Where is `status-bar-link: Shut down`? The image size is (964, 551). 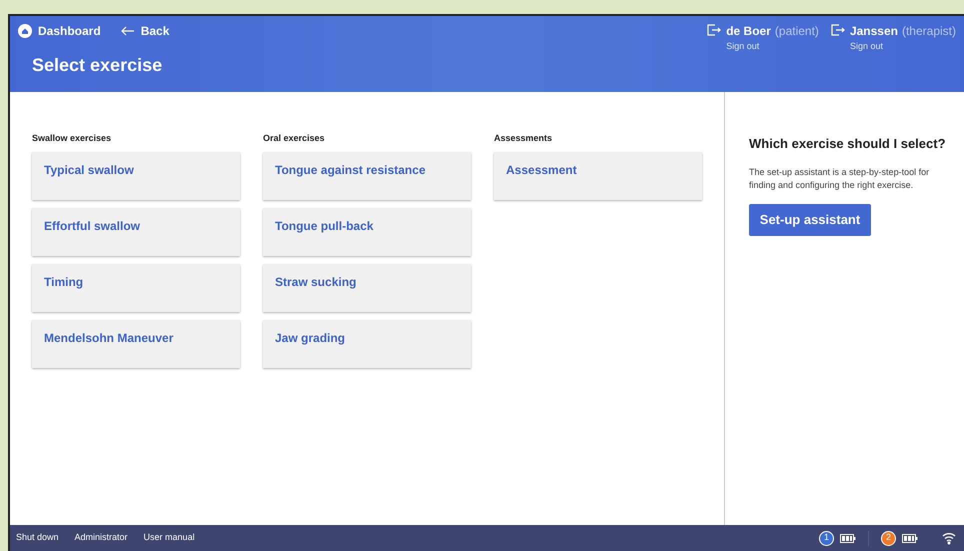 status-bar-link: Shut down is located at coordinates (37, 538).